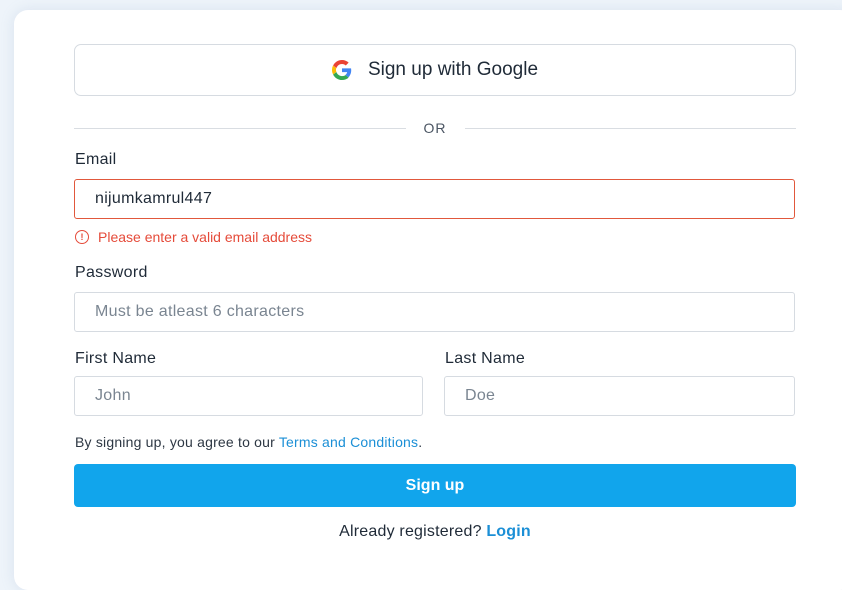 The height and width of the screenshot is (590, 842). I want to click on last-name-label: Last Name, so click(485, 358).